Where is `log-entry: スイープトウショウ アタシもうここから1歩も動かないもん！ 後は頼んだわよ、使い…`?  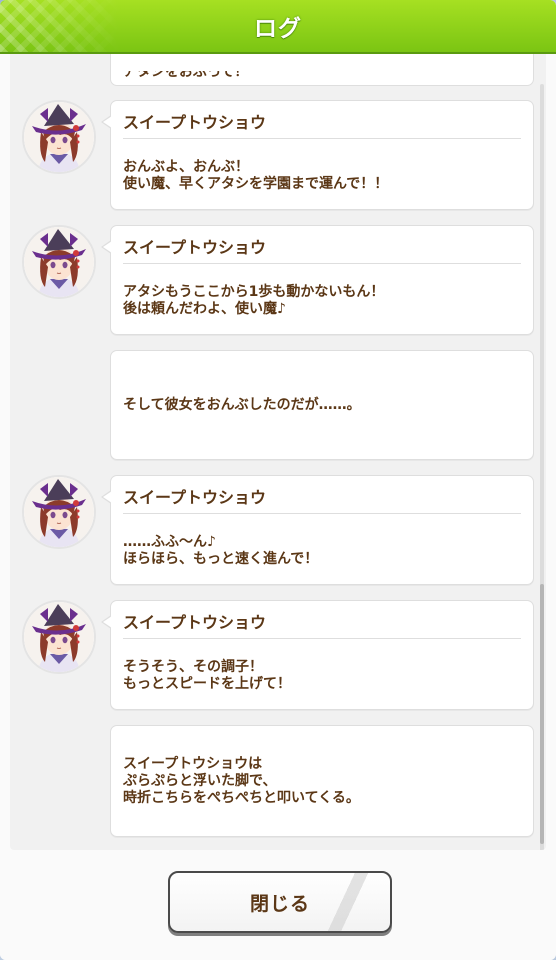 log-entry: スイープトウショウ アタシもうここから1歩も動かないもん！ 後は頼んだわよ、使い… is located at coordinates (275, 276).